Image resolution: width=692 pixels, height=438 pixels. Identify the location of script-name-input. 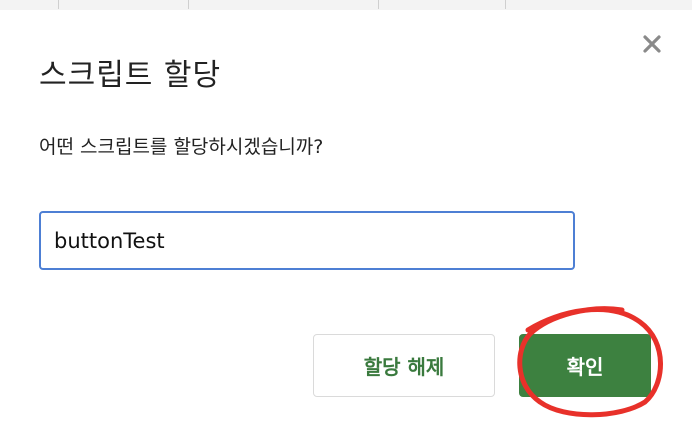
(307, 240).